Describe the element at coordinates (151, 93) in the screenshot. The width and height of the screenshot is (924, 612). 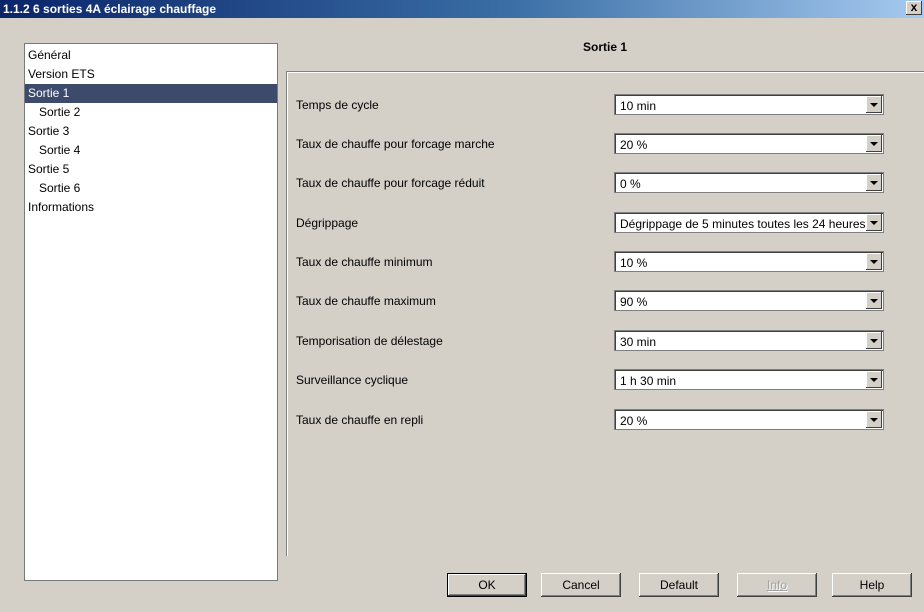
I see `tree-item-sortie-1: Sortie 1` at that location.